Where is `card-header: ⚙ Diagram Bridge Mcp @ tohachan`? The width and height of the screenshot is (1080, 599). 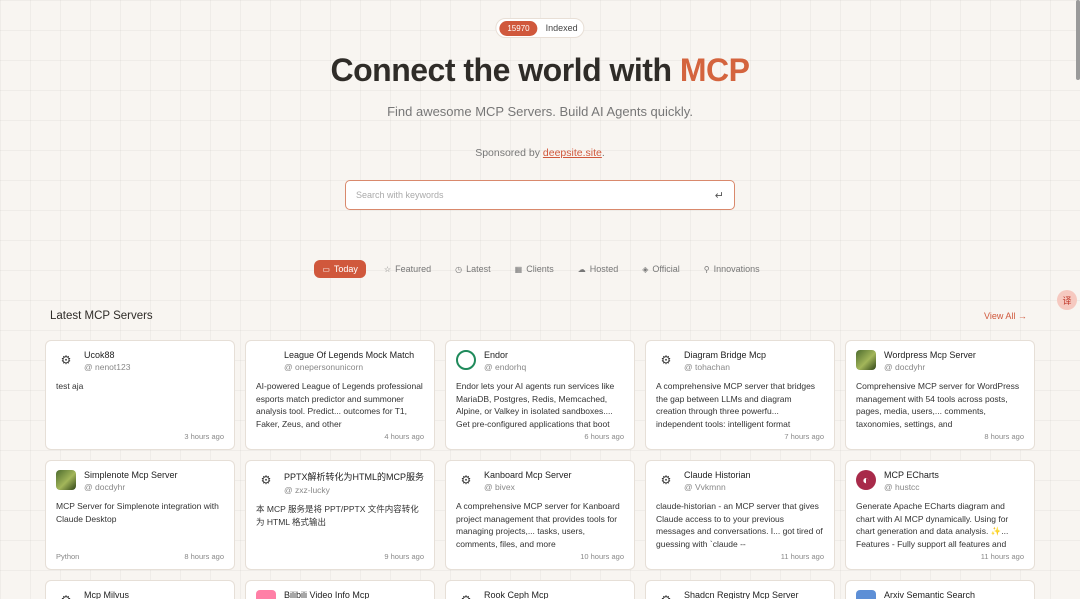 card-header: ⚙ Diagram Bridge Mcp @ tohachan is located at coordinates (740, 361).